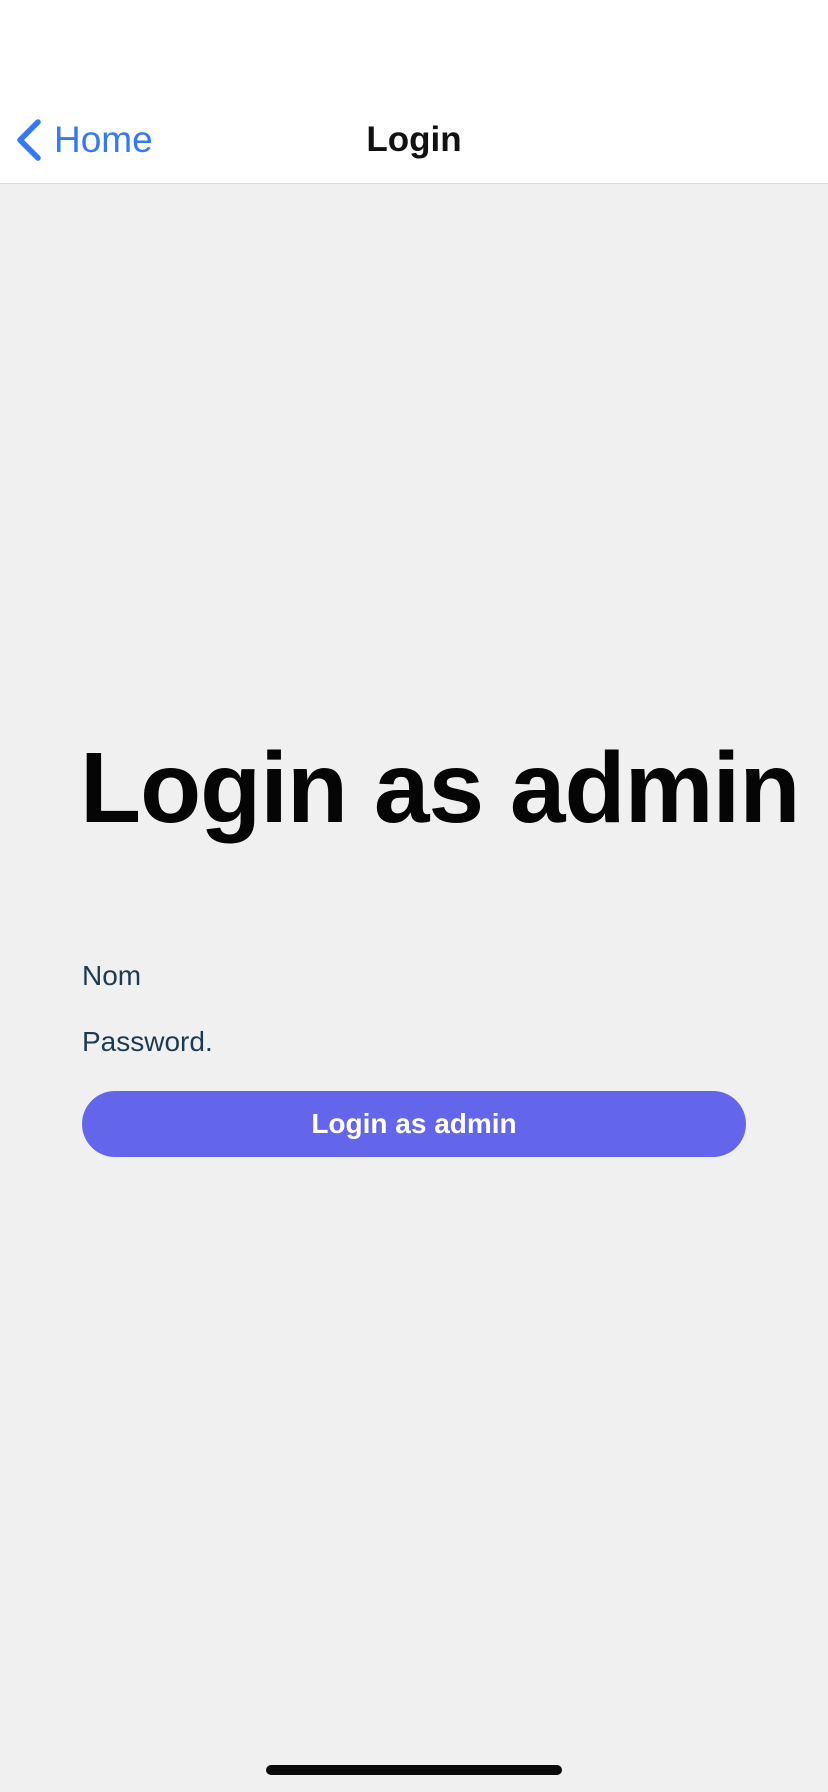  What do you see at coordinates (414, 976) in the screenshot?
I see `name-field` at bounding box center [414, 976].